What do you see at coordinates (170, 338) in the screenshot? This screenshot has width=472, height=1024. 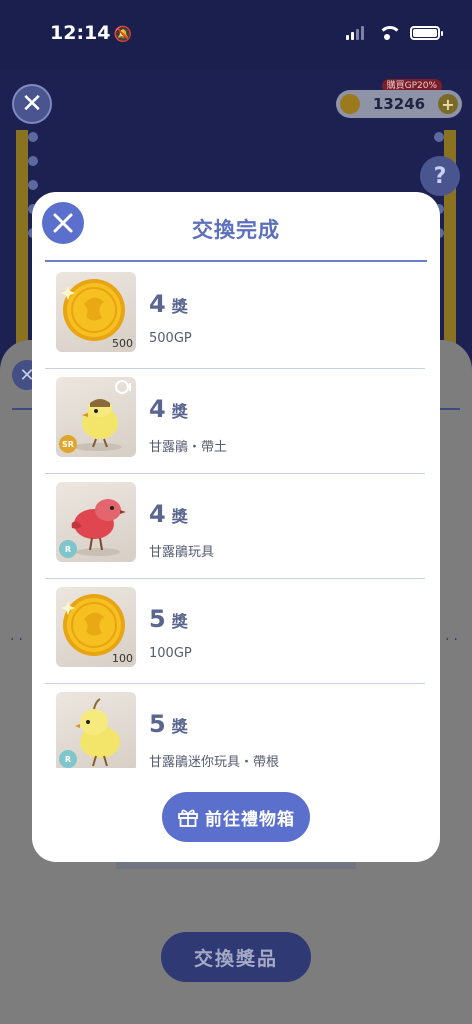 I see `reward-name: 500GP` at bounding box center [170, 338].